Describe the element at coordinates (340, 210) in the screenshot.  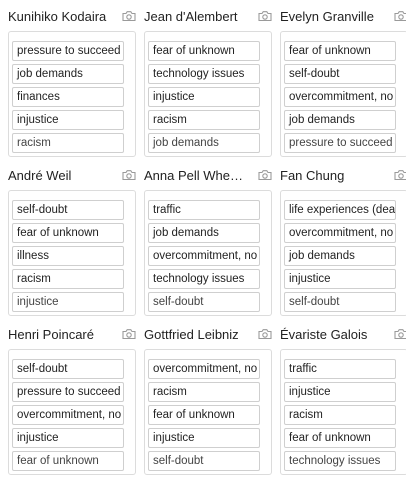
I see `stressor-field: life experiences (dea` at that location.